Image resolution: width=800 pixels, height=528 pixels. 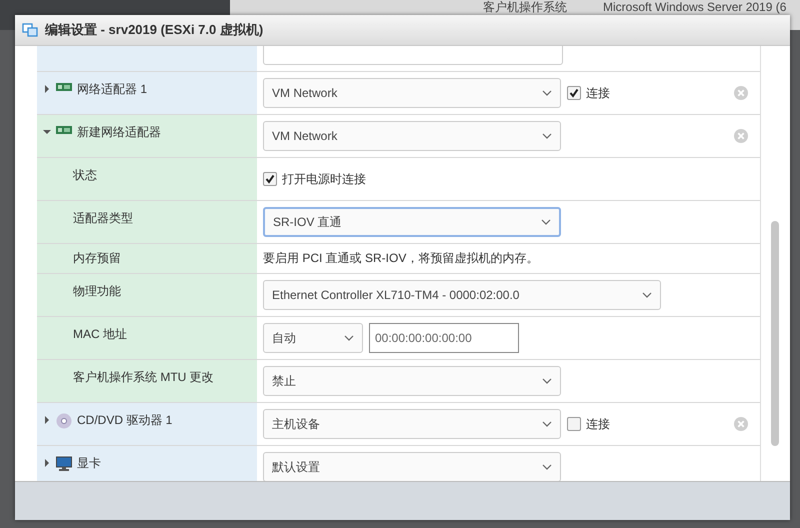 I want to click on setting-label: 状态, so click(x=85, y=175).